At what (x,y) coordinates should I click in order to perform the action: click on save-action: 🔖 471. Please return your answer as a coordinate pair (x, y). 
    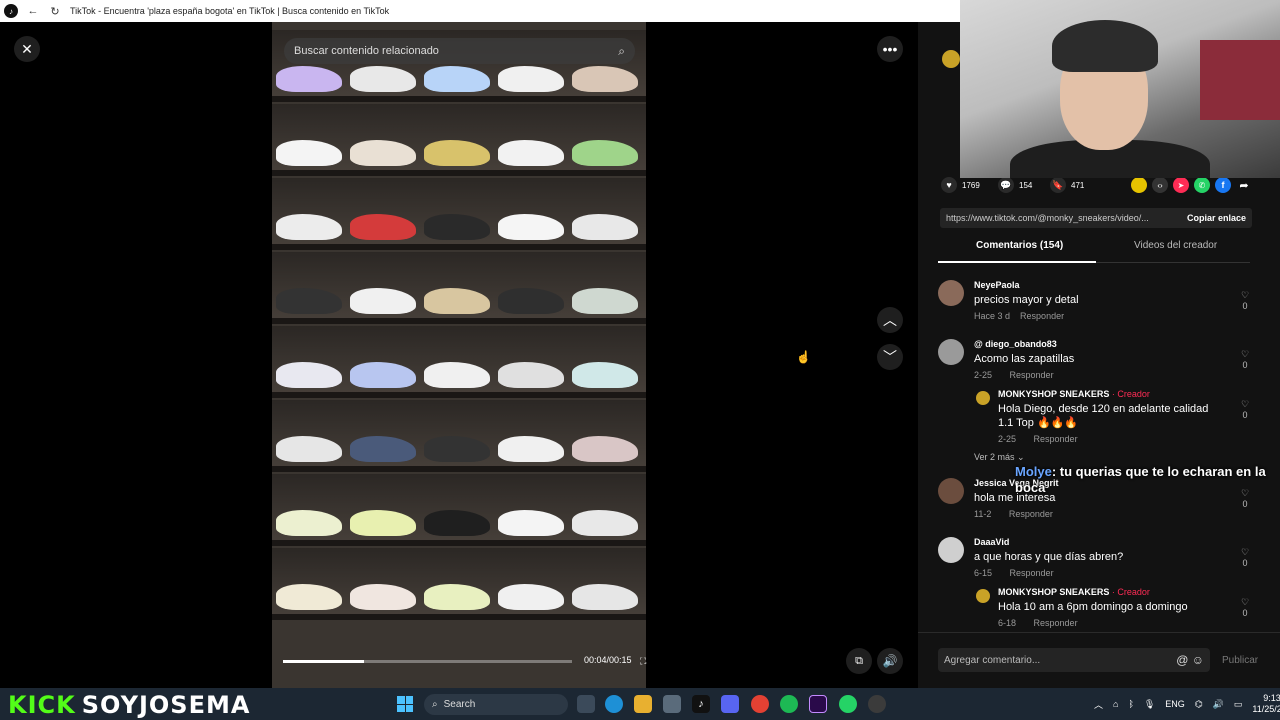
    Looking at the image, I should click on (1067, 185).